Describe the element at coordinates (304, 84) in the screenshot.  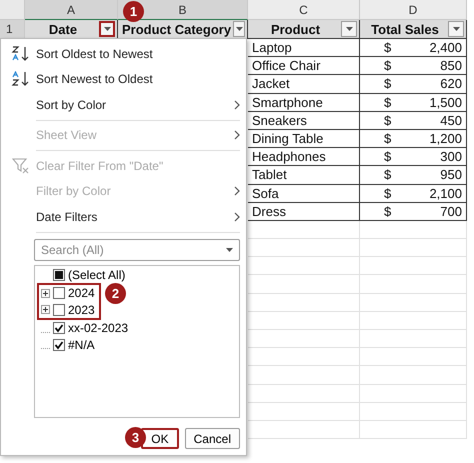
I see `table-cell: Jacket` at that location.